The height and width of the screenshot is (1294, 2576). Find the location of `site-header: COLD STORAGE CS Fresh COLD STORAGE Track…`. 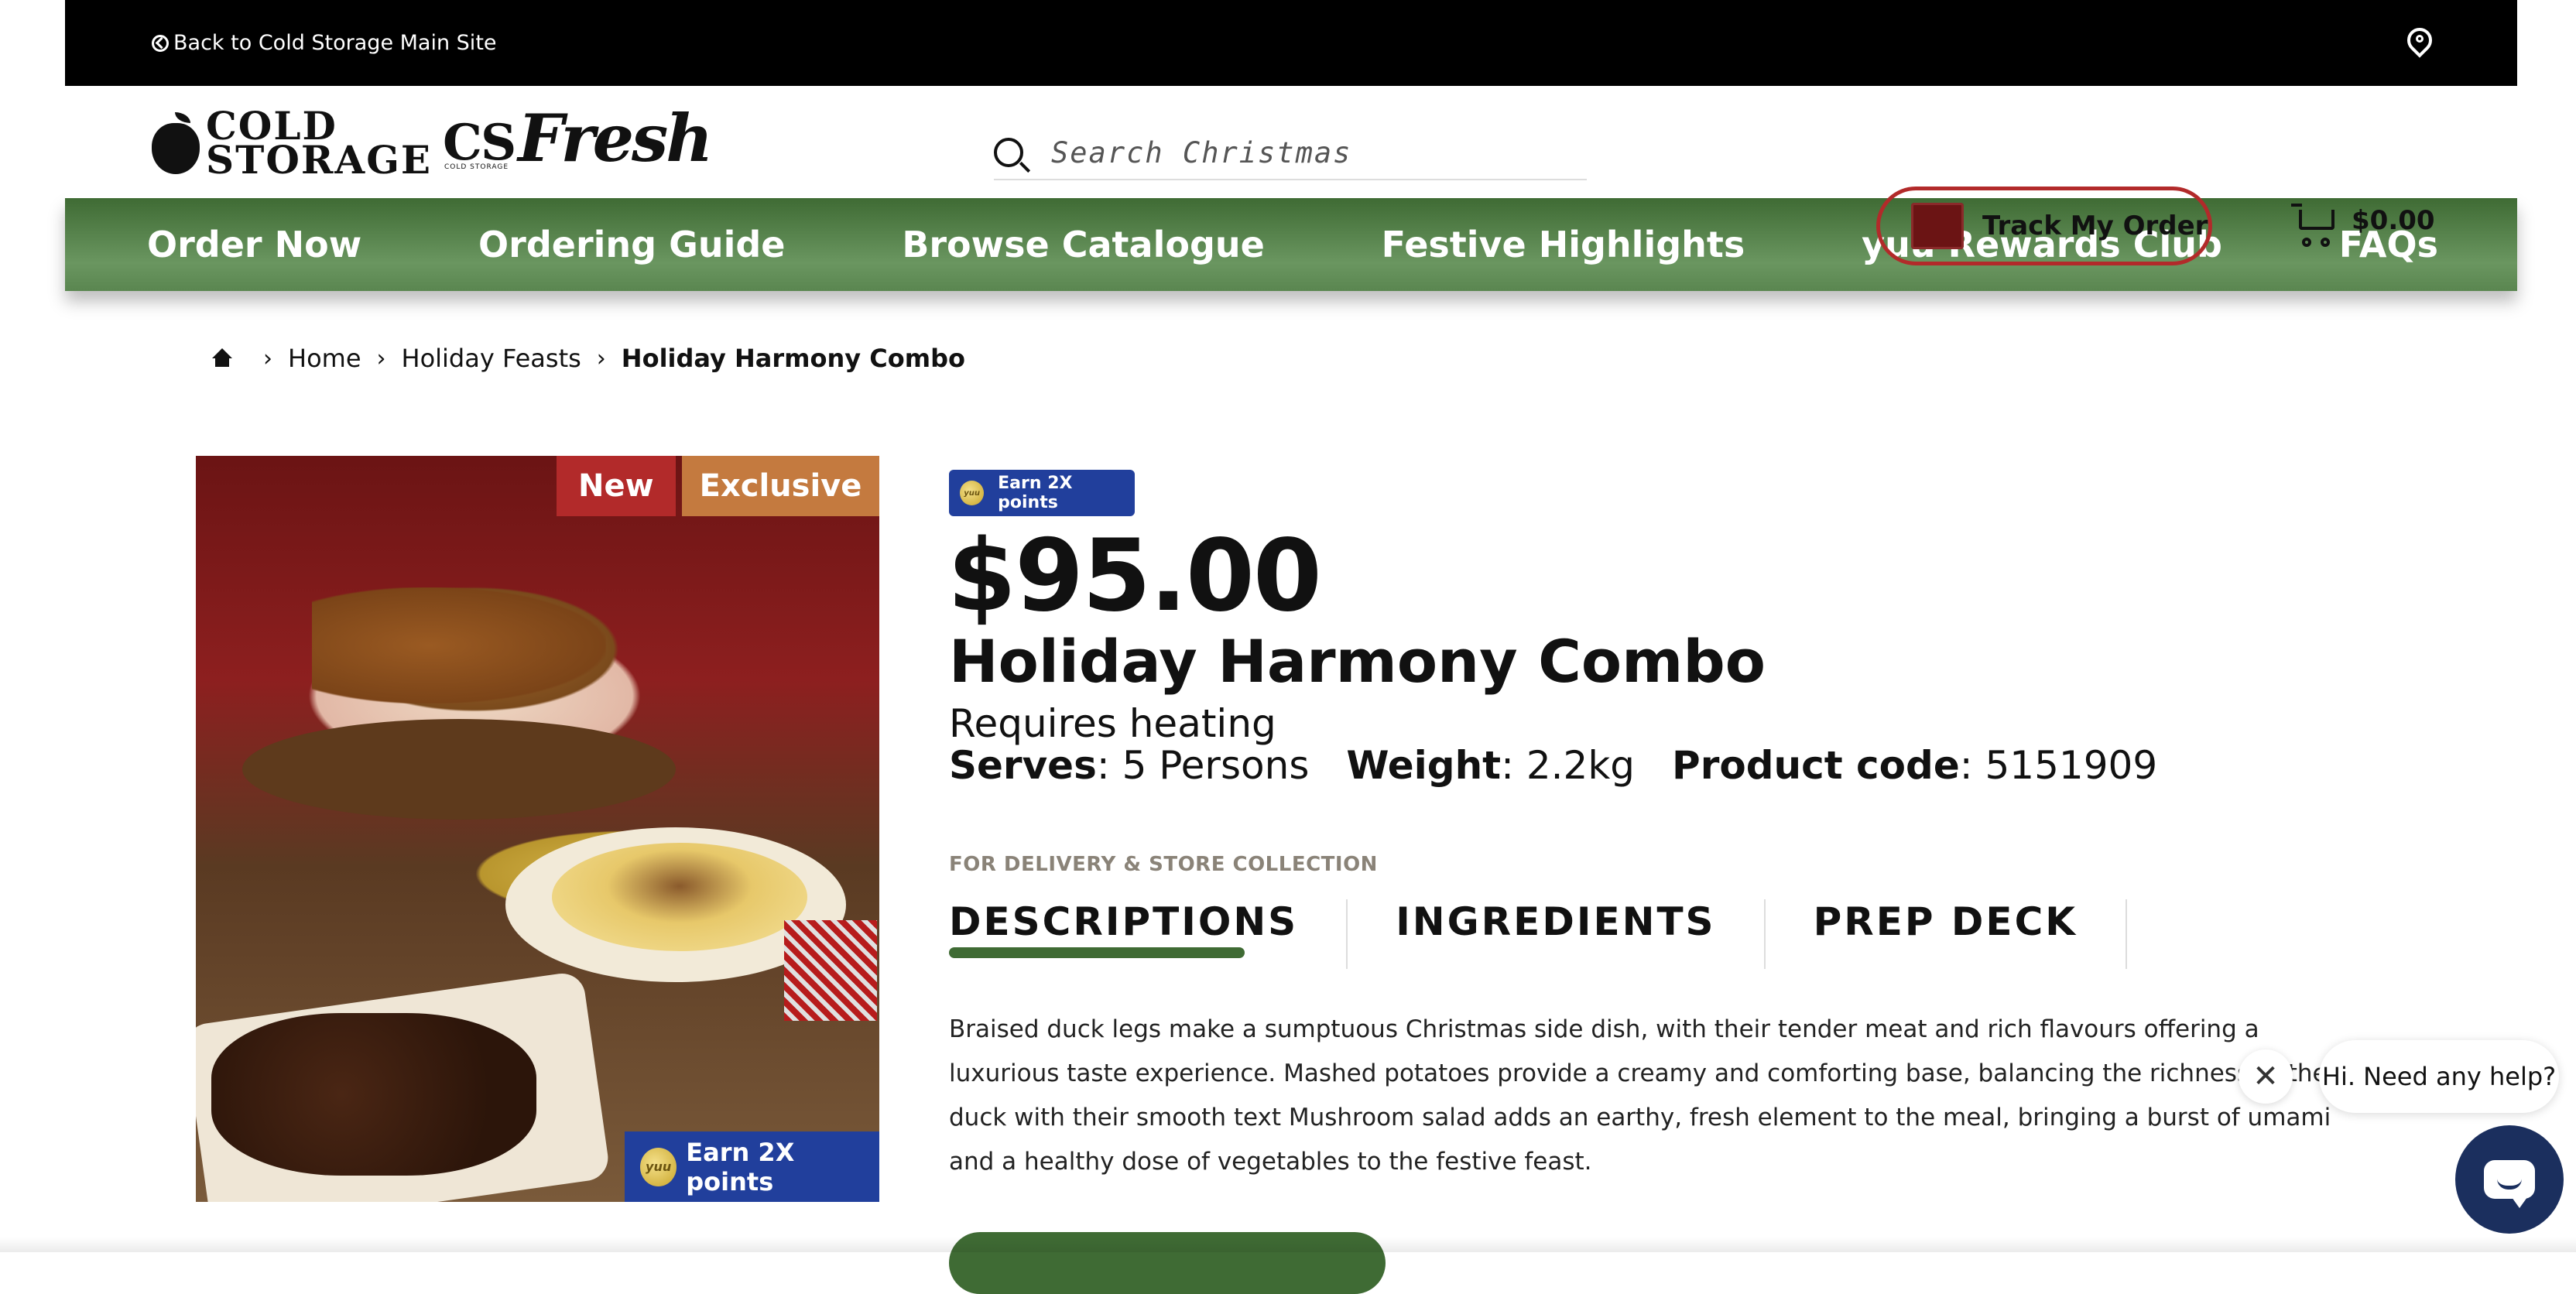

site-header: COLD STORAGE CS Fresh COLD STORAGE Track… is located at coordinates (1291, 175).